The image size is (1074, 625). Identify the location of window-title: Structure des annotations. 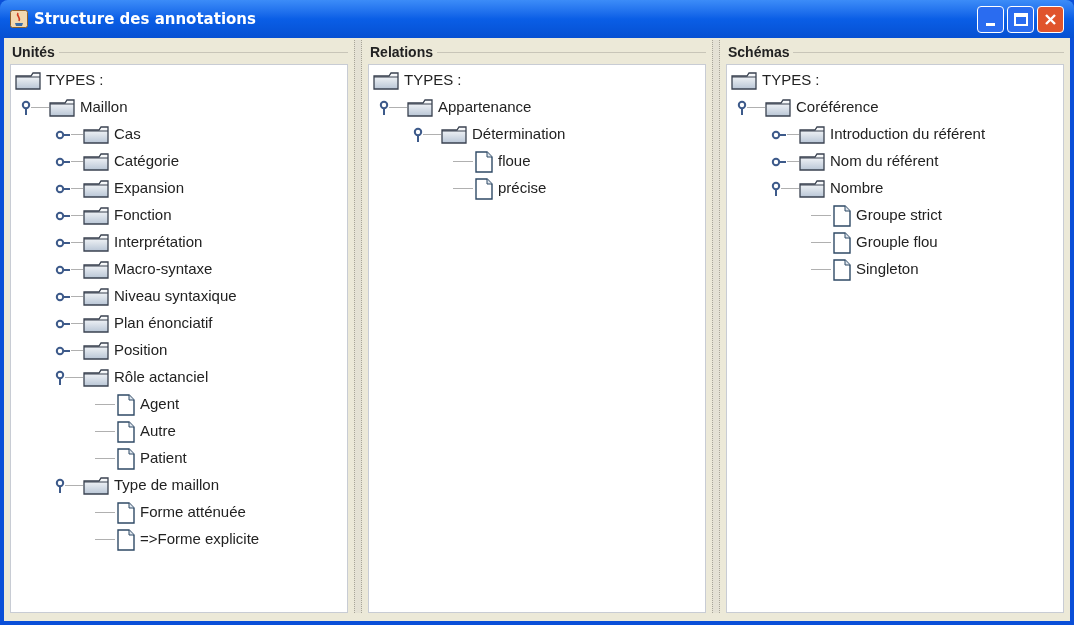
(145, 19).